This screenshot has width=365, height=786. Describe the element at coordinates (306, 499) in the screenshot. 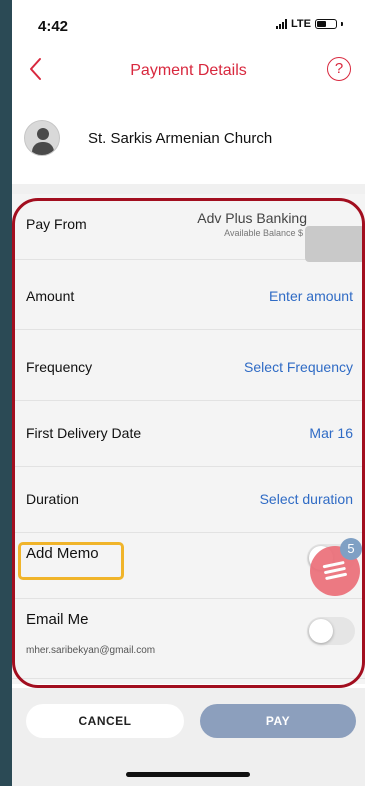

I see `duration-select: Select duration` at that location.